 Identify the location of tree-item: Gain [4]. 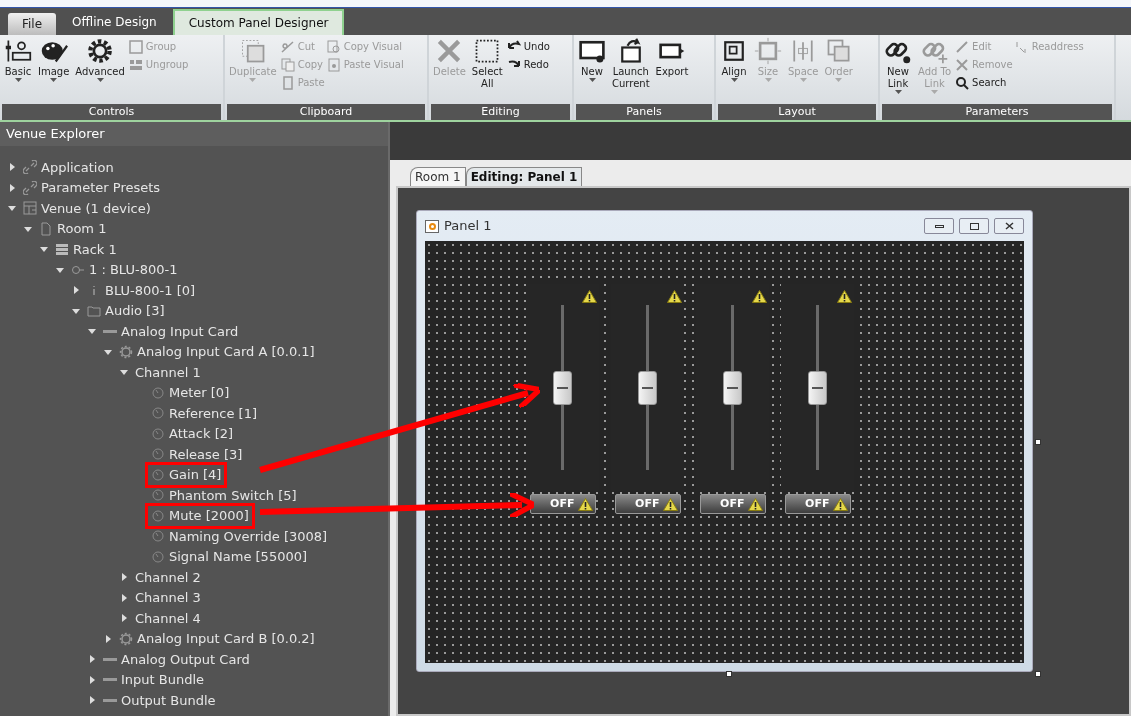
(186, 475).